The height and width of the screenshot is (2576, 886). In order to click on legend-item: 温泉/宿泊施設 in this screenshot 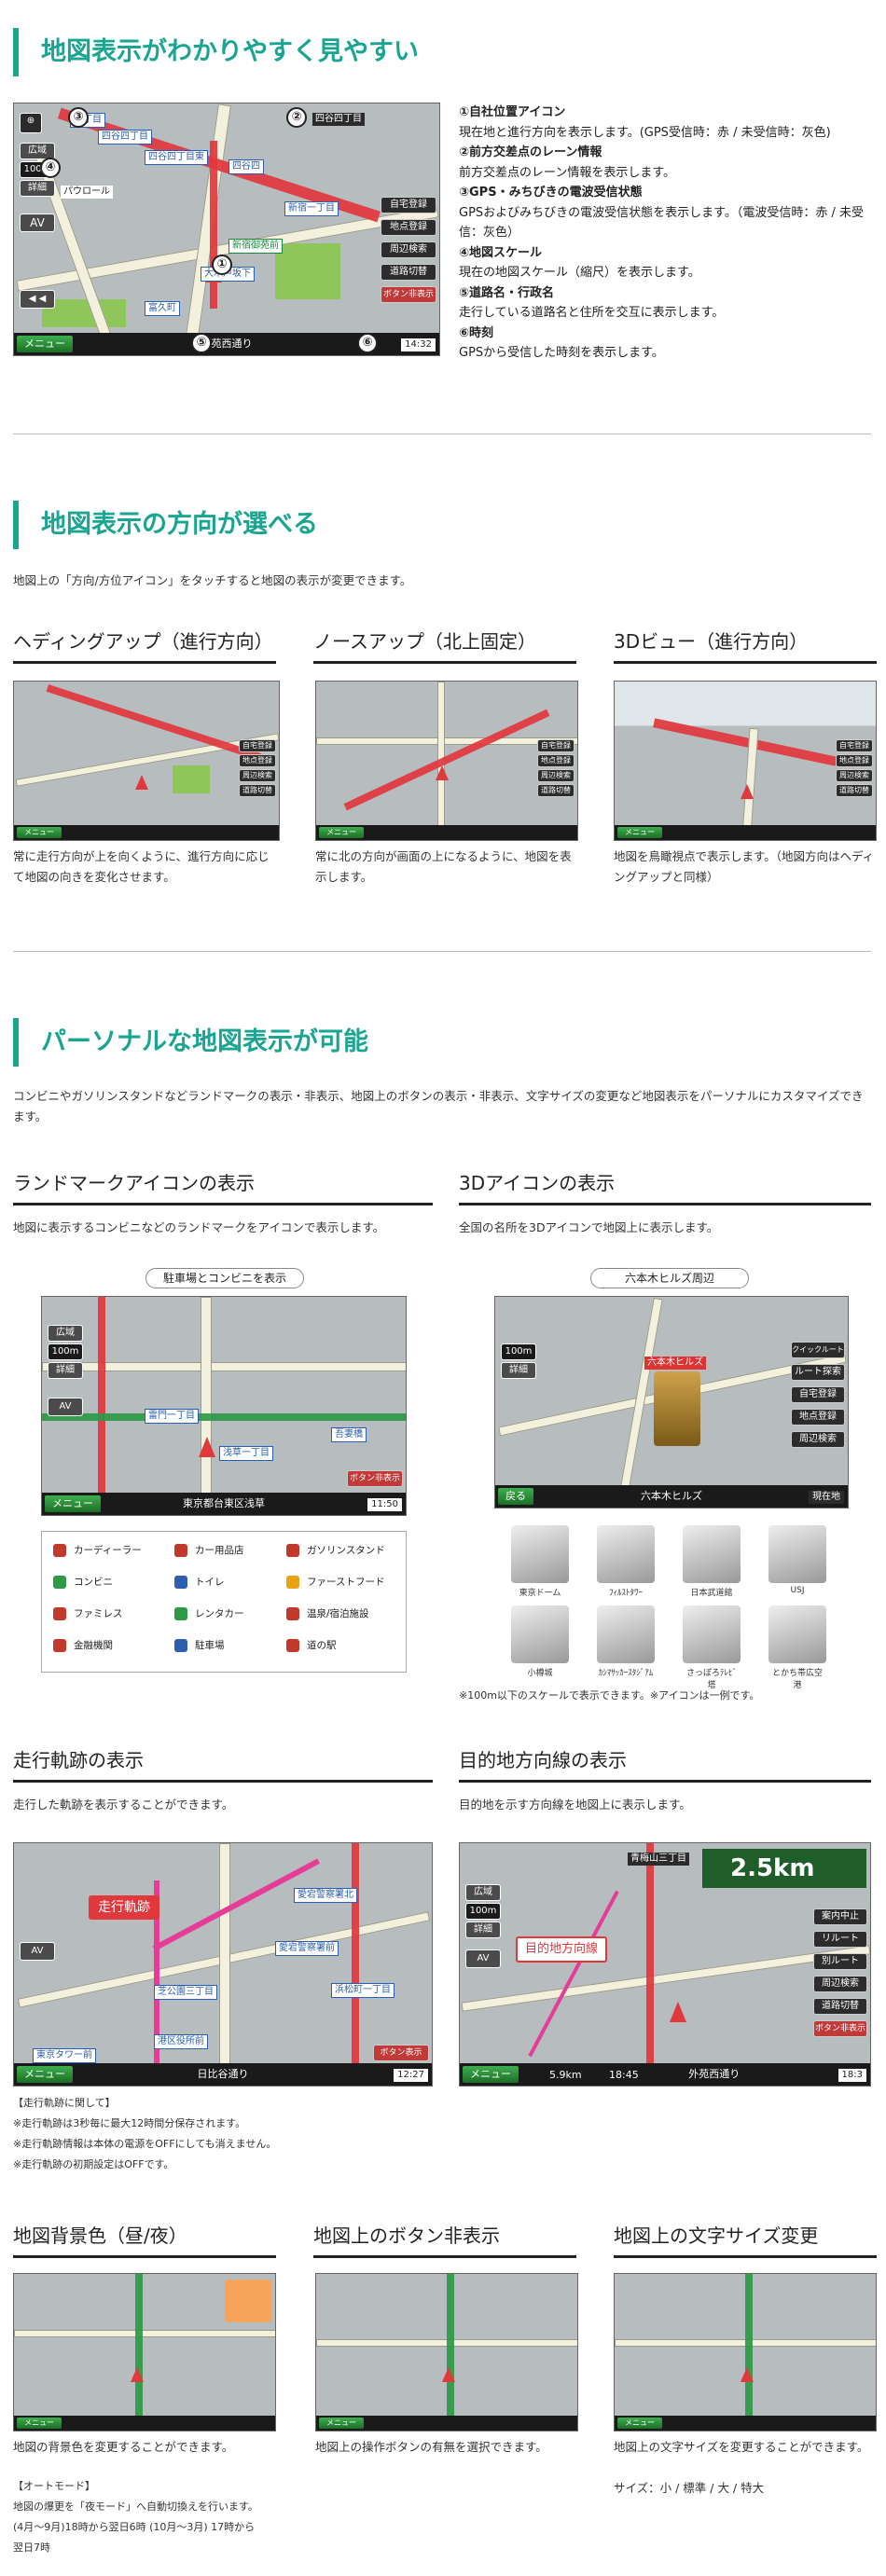, I will do `click(327, 1613)`.